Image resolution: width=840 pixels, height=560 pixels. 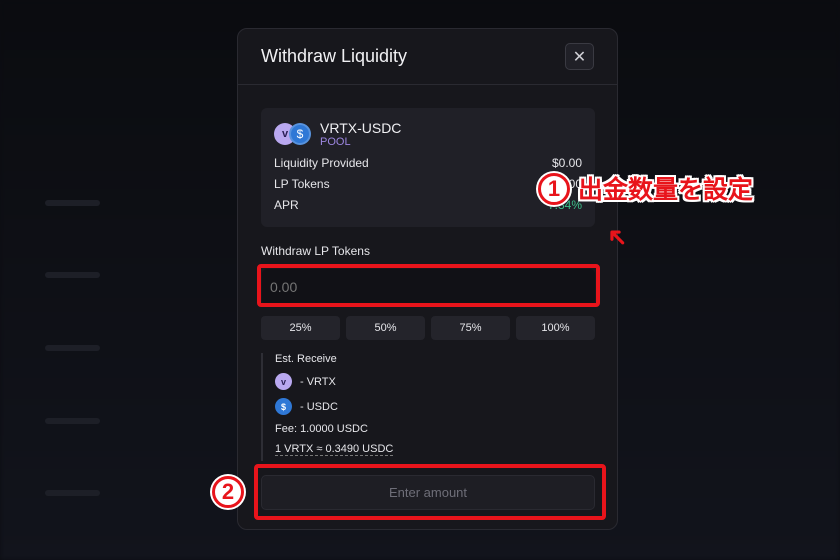 I want to click on step1-badge: 1, so click(x=554, y=189).